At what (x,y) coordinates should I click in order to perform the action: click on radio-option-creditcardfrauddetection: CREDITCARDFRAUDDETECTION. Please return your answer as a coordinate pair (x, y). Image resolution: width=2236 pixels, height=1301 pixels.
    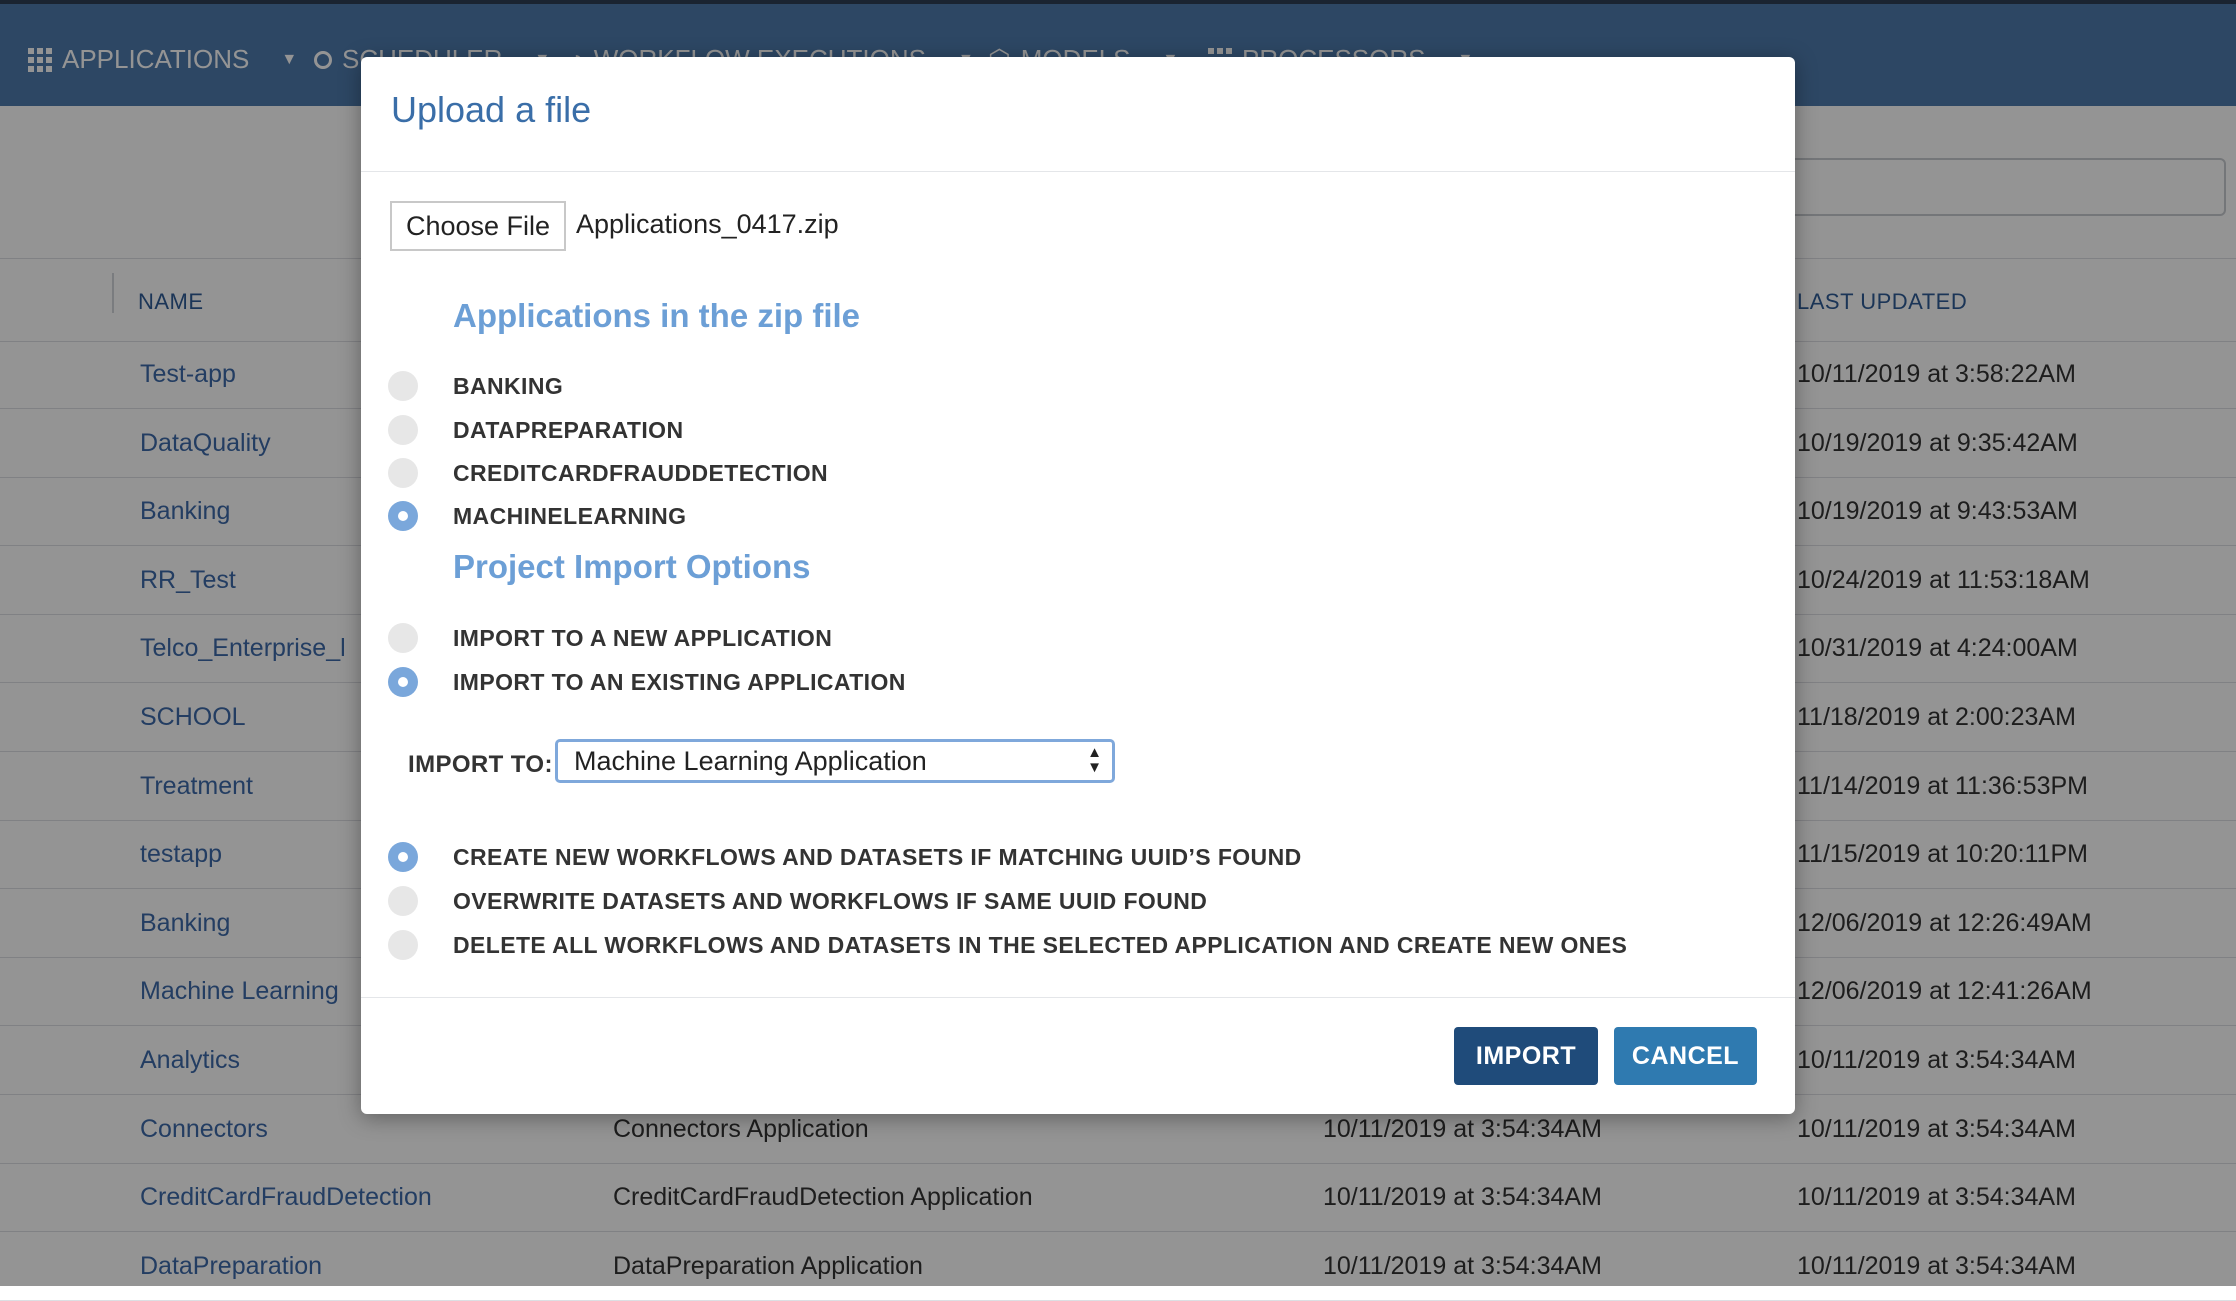
    Looking at the image, I should click on (608, 473).